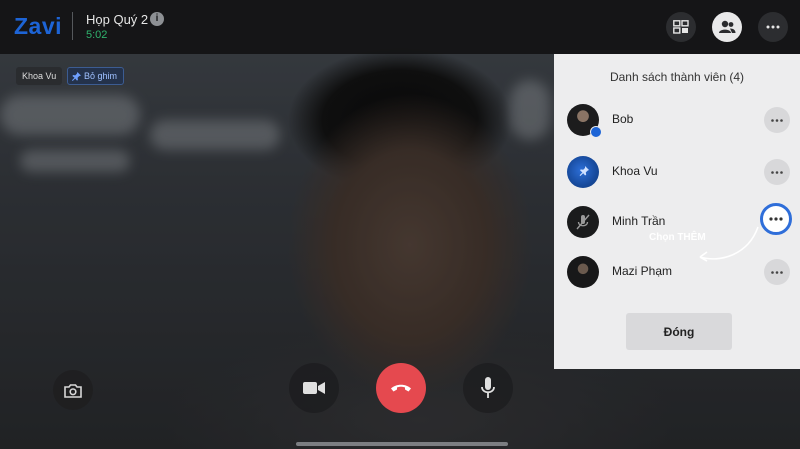 The image size is (800, 449). Describe the element at coordinates (639, 221) in the screenshot. I see `member-name: Minh Trần` at that location.